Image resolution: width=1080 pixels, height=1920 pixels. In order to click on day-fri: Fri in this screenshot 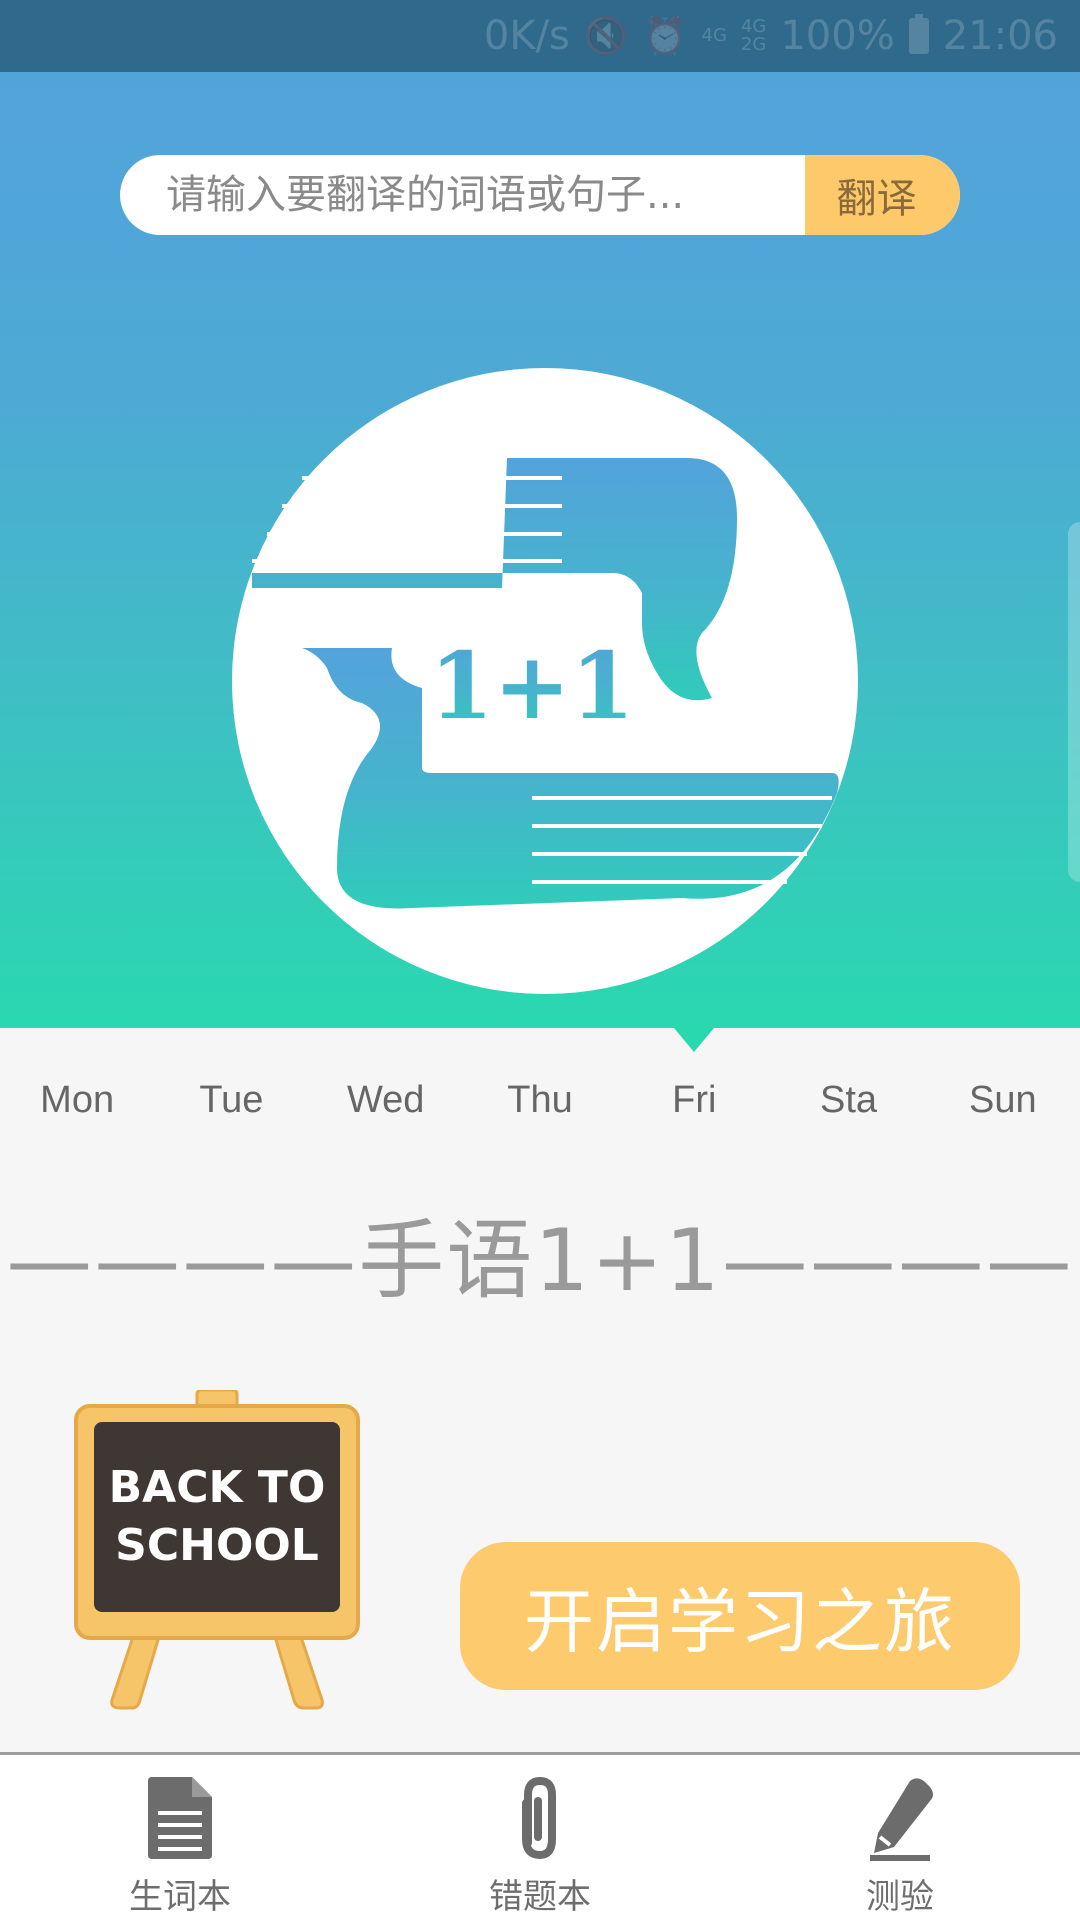, I will do `click(694, 1100)`.